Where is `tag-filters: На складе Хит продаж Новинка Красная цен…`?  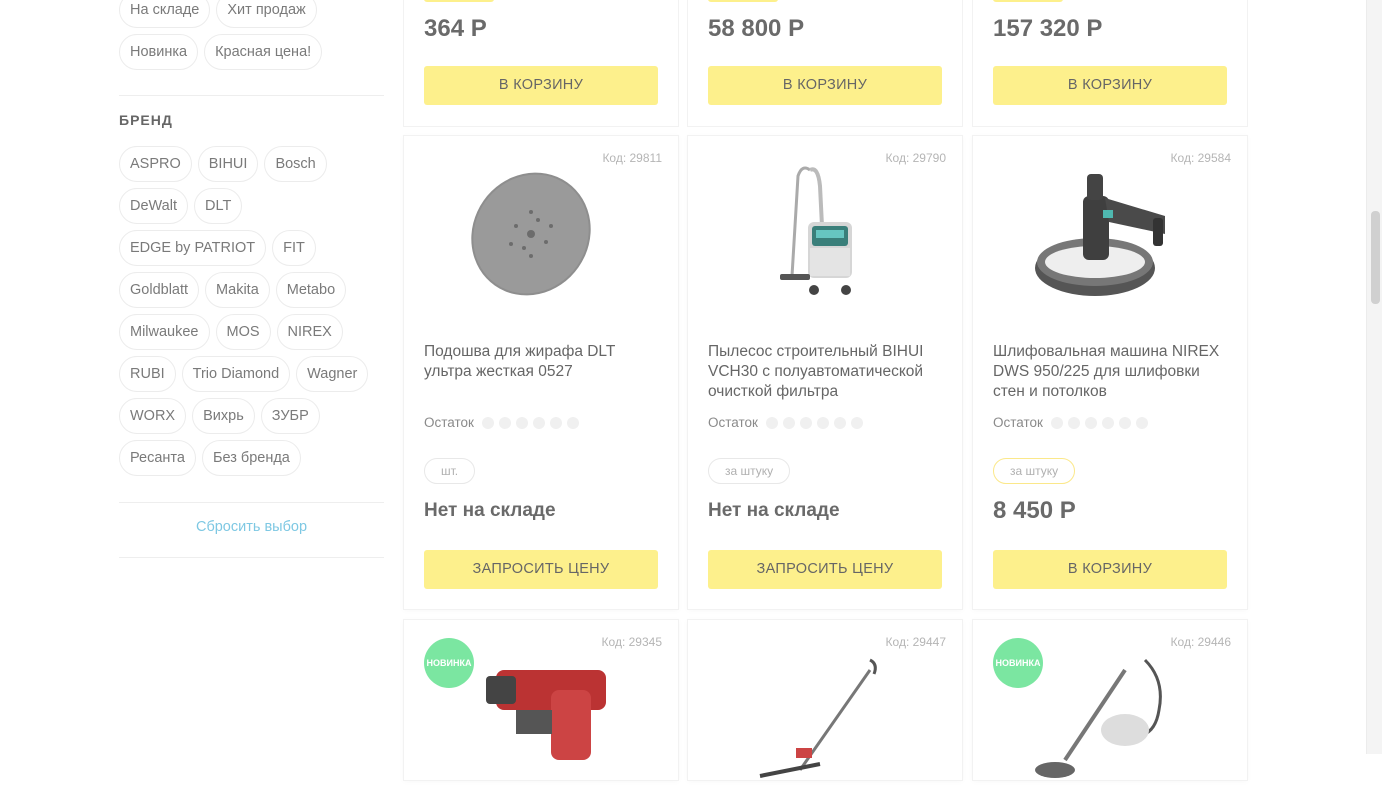
tag-filters: На складе Хит продаж Новинка Красная цен… is located at coordinates (251, 35).